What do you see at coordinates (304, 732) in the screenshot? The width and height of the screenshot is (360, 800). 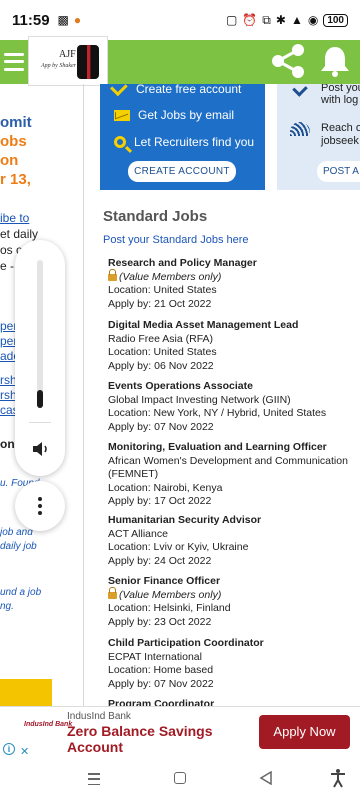 I see `apply-now-button: Apply Now` at bounding box center [304, 732].